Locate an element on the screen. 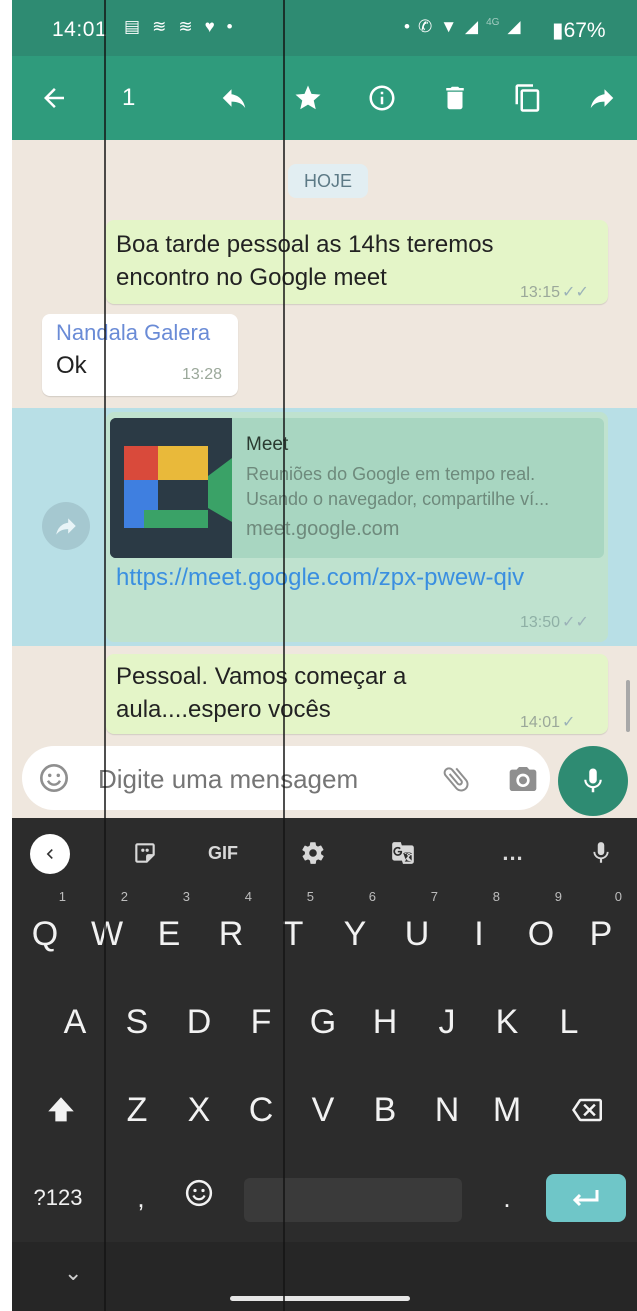 The image size is (637, 1311). key-o: O9 is located at coordinates (541, 927).